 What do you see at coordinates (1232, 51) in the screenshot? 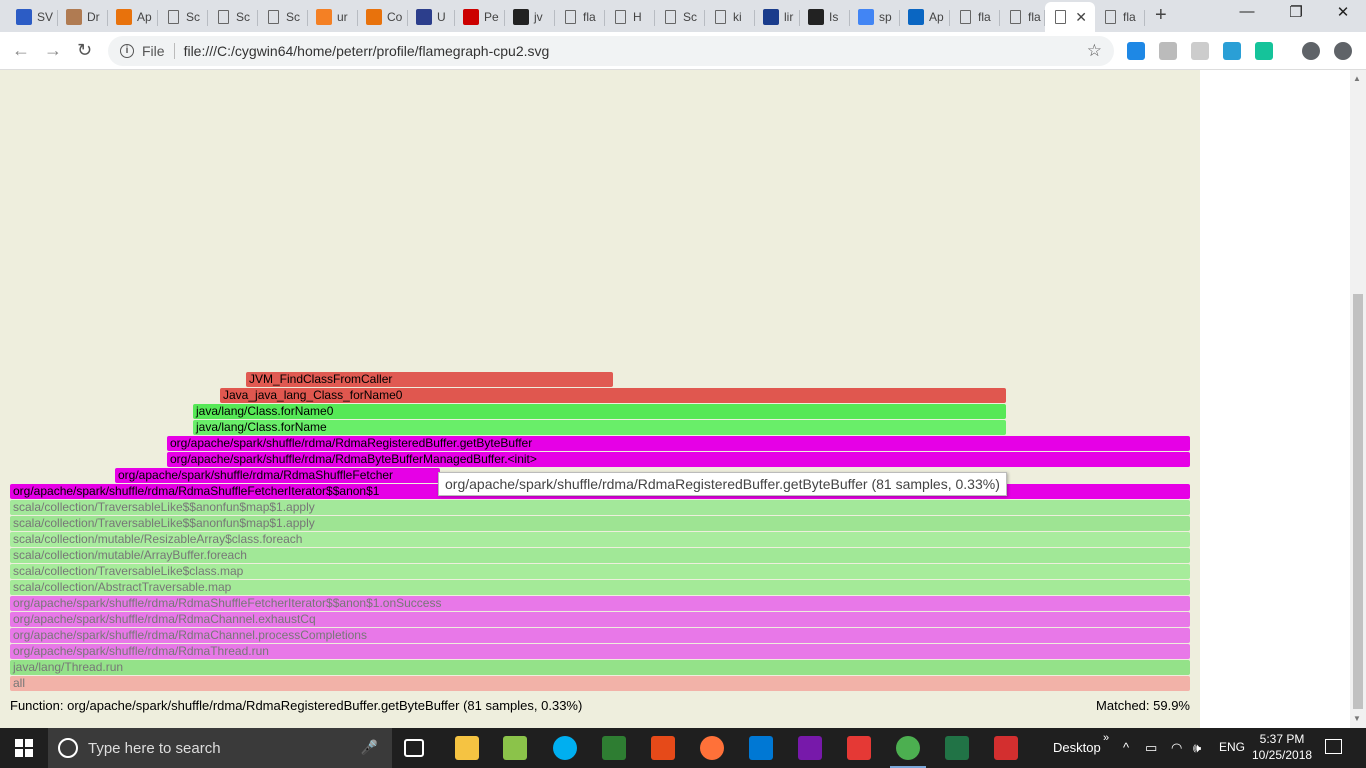
I see `screen-ext-icon` at bounding box center [1232, 51].